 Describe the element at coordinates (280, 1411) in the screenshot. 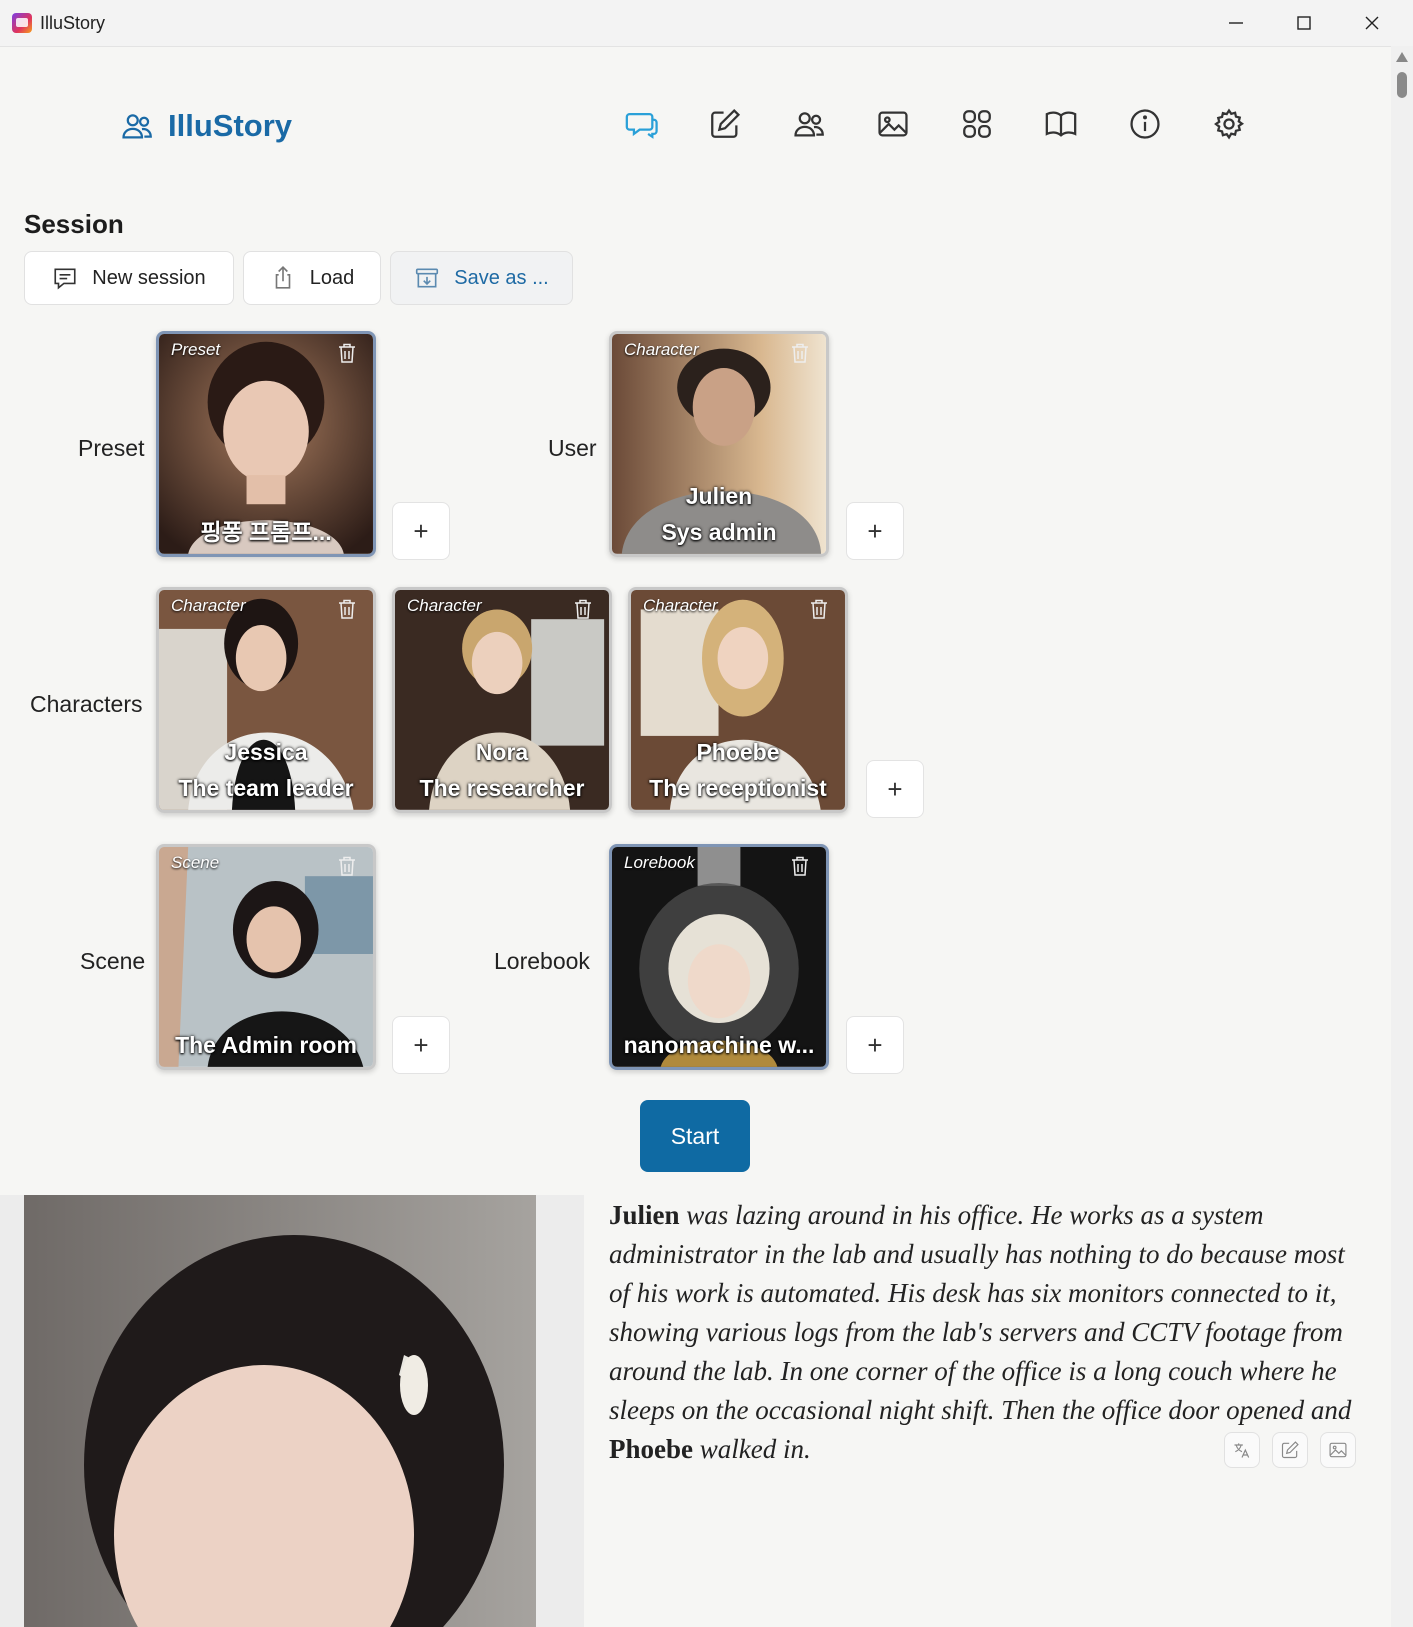

I see `story-character-image` at that location.